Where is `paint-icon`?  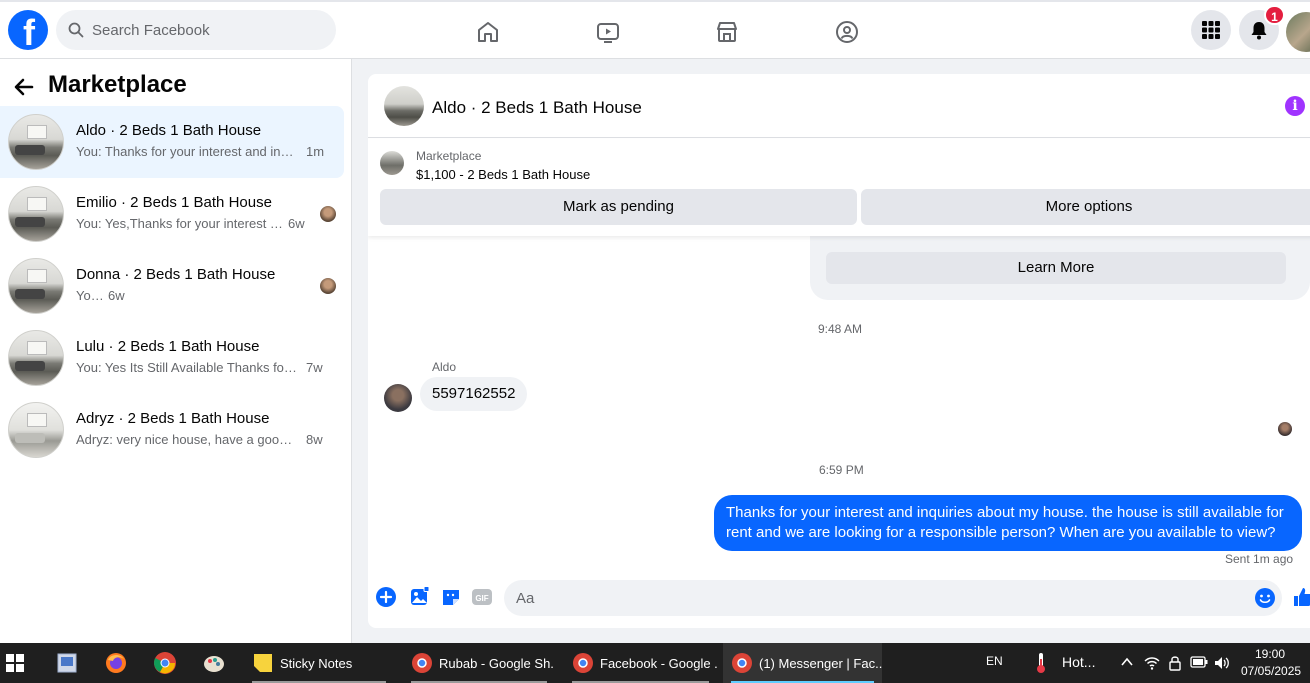
paint-icon is located at coordinates (214, 663).